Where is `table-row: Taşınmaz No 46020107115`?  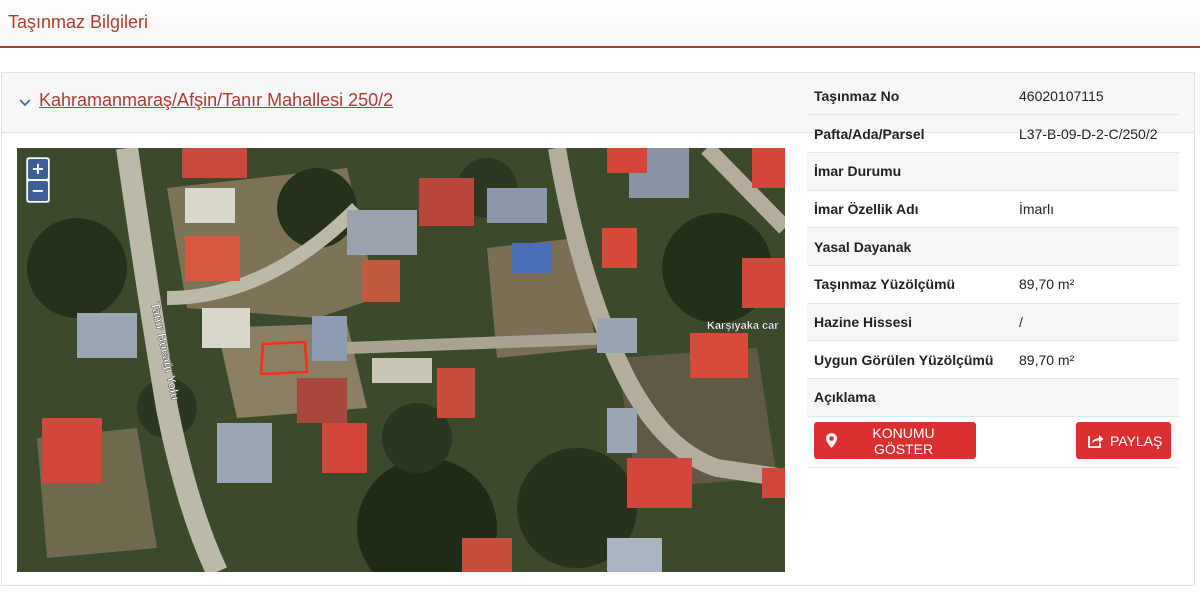
table-row: Taşınmaz No 46020107115 is located at coordinates (993, 96).